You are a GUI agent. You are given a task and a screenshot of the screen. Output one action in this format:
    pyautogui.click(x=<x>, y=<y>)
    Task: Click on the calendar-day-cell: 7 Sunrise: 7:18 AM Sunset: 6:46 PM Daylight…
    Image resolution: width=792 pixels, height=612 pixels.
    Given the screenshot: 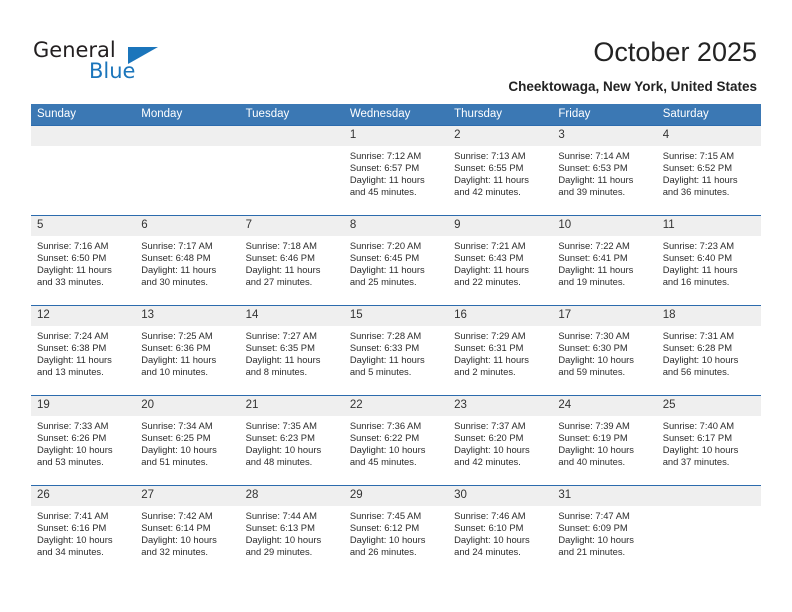 What is the action you would take?
    pyautogui.click(x=291, y=260)
    